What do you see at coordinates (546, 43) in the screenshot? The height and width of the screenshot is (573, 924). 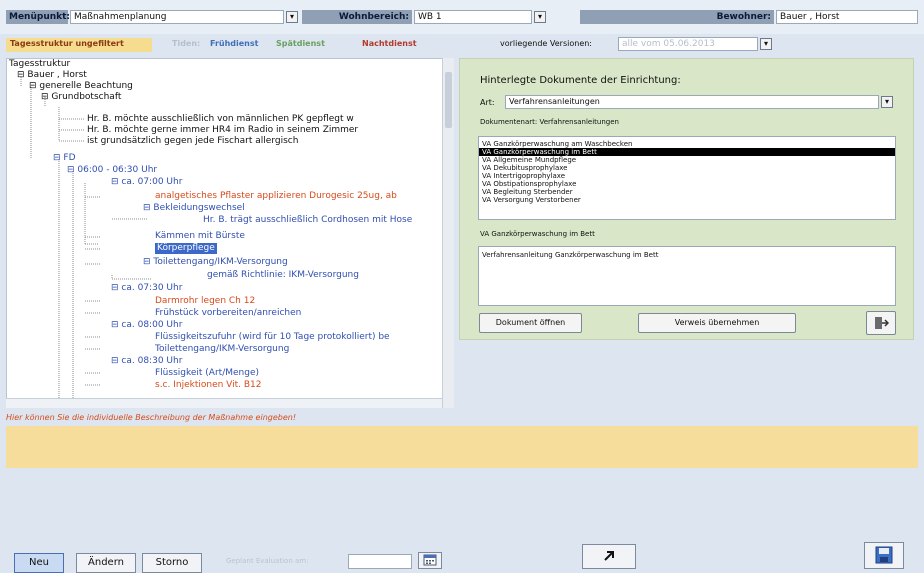 I see `versions-label: vorliegende Versionen:` at bounding box center [546, 43].